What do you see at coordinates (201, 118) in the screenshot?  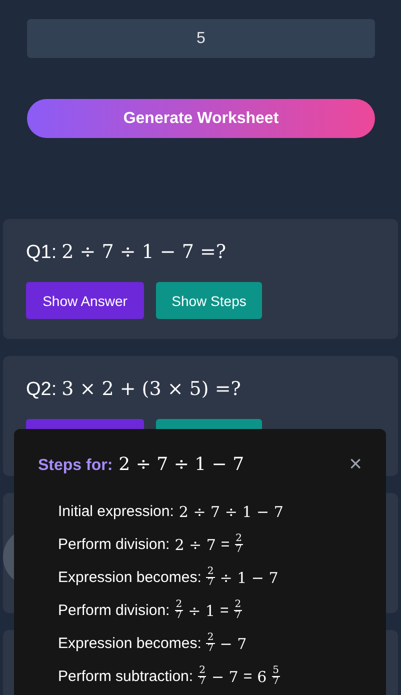 I see `generate-button: Generate Worksheet` at bounding box center [201, 118].